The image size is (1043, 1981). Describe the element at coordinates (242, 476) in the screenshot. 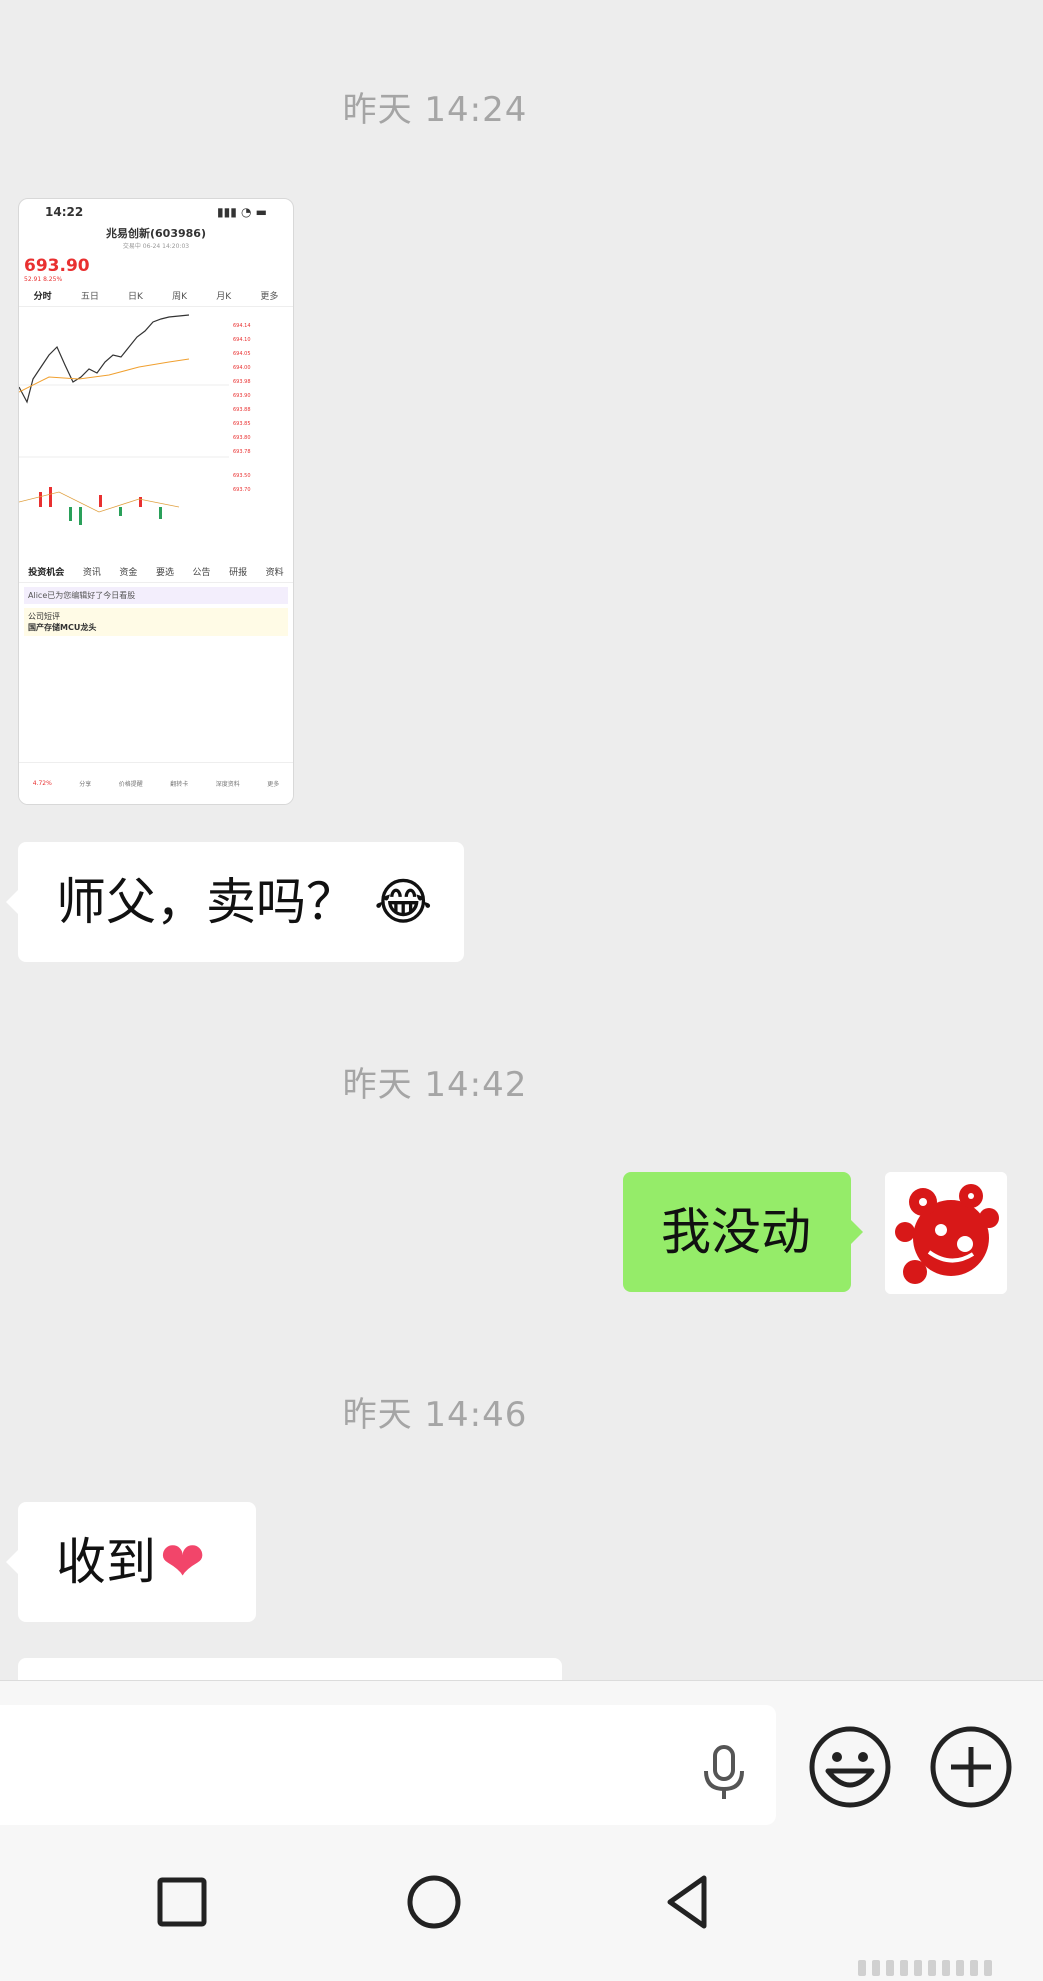

I see `svg-text: 693.50` at that location.